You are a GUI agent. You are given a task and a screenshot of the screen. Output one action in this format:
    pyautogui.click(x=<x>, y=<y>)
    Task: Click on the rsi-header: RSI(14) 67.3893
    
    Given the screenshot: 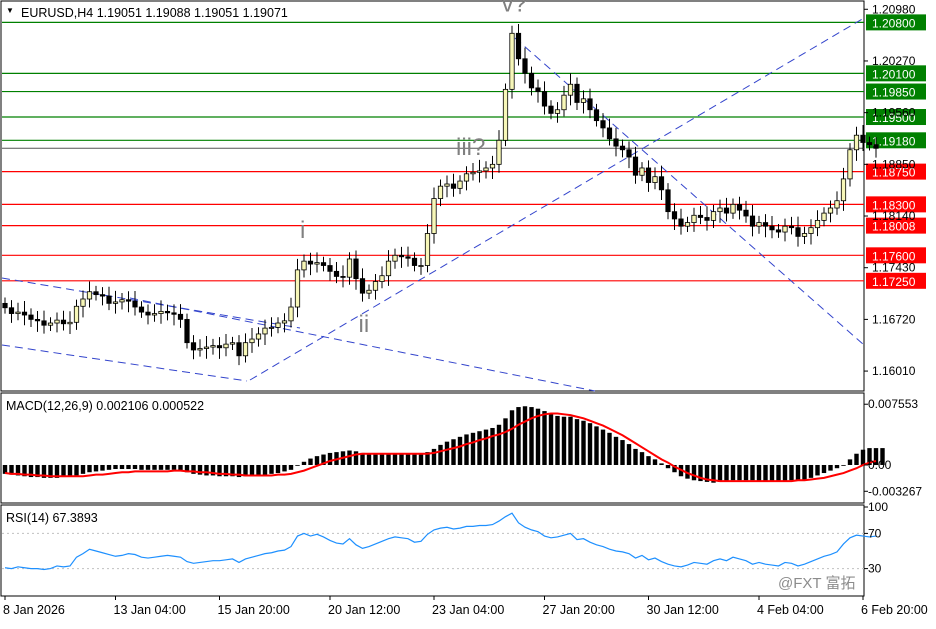 What is the action you would take?
    pyautogui.click(x=52, y=518)
    